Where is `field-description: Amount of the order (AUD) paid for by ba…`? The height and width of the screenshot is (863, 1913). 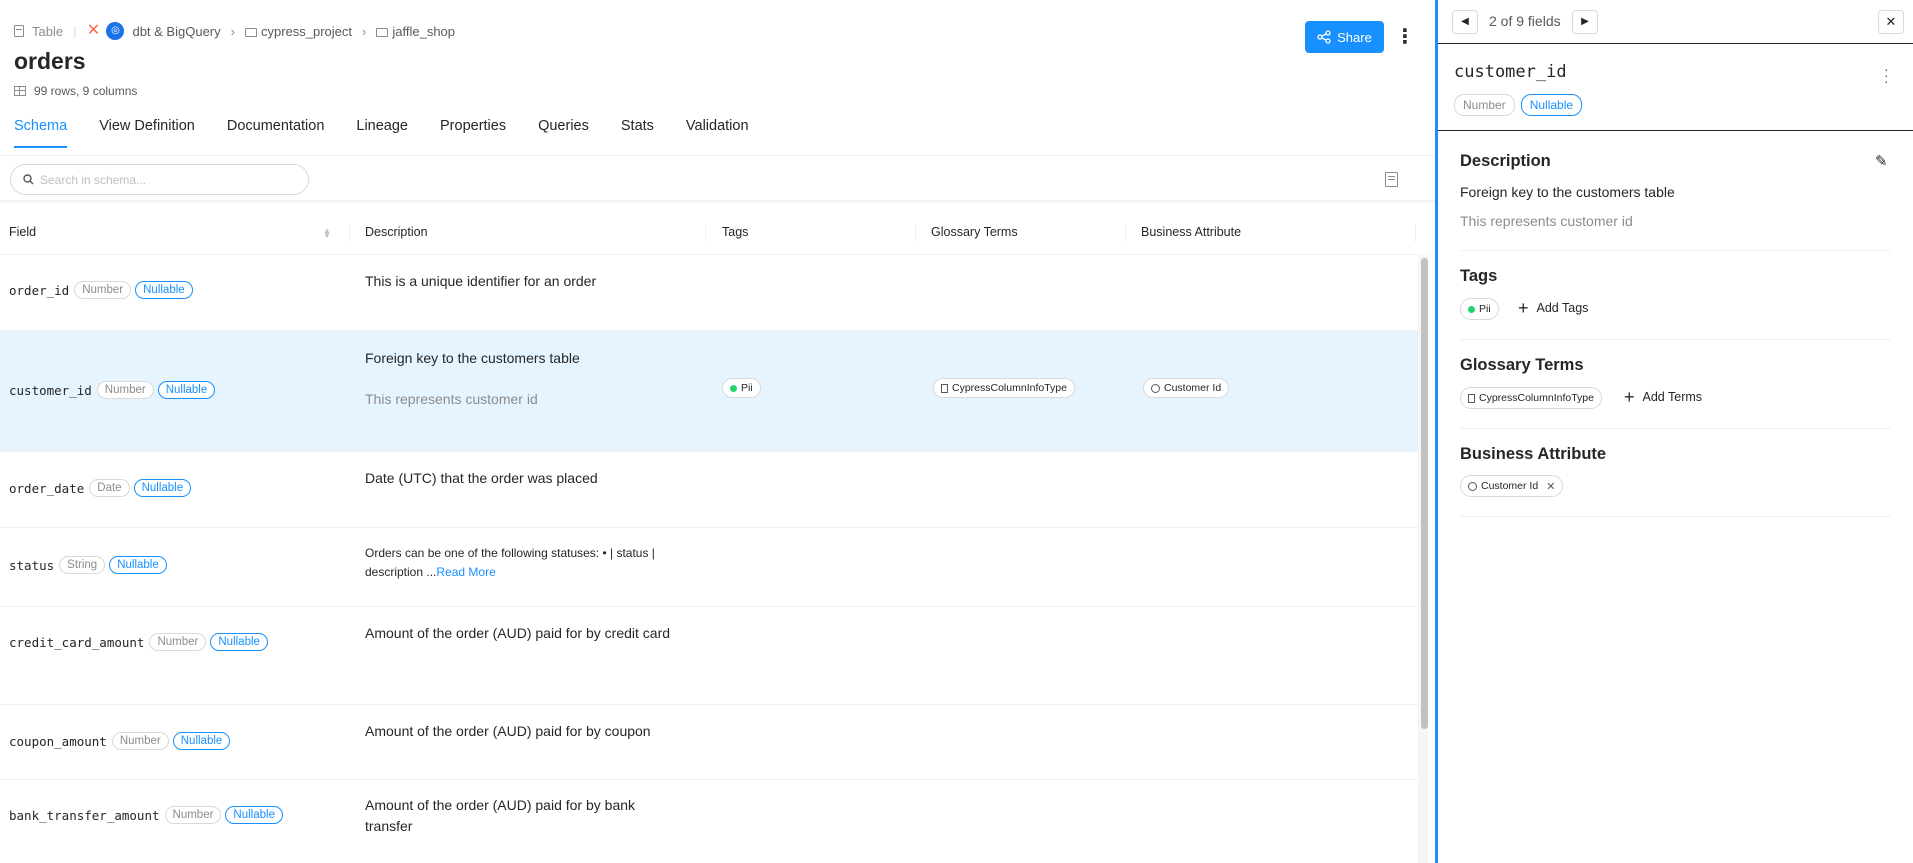
field-description: Amount of the order (AUD) paid for by ba… is located at coordinates (520, 816).